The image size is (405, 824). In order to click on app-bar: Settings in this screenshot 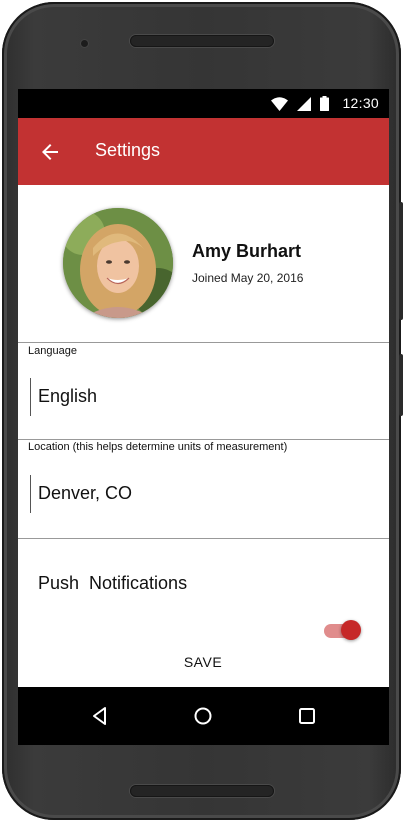, I will do `click(203, 151)`.